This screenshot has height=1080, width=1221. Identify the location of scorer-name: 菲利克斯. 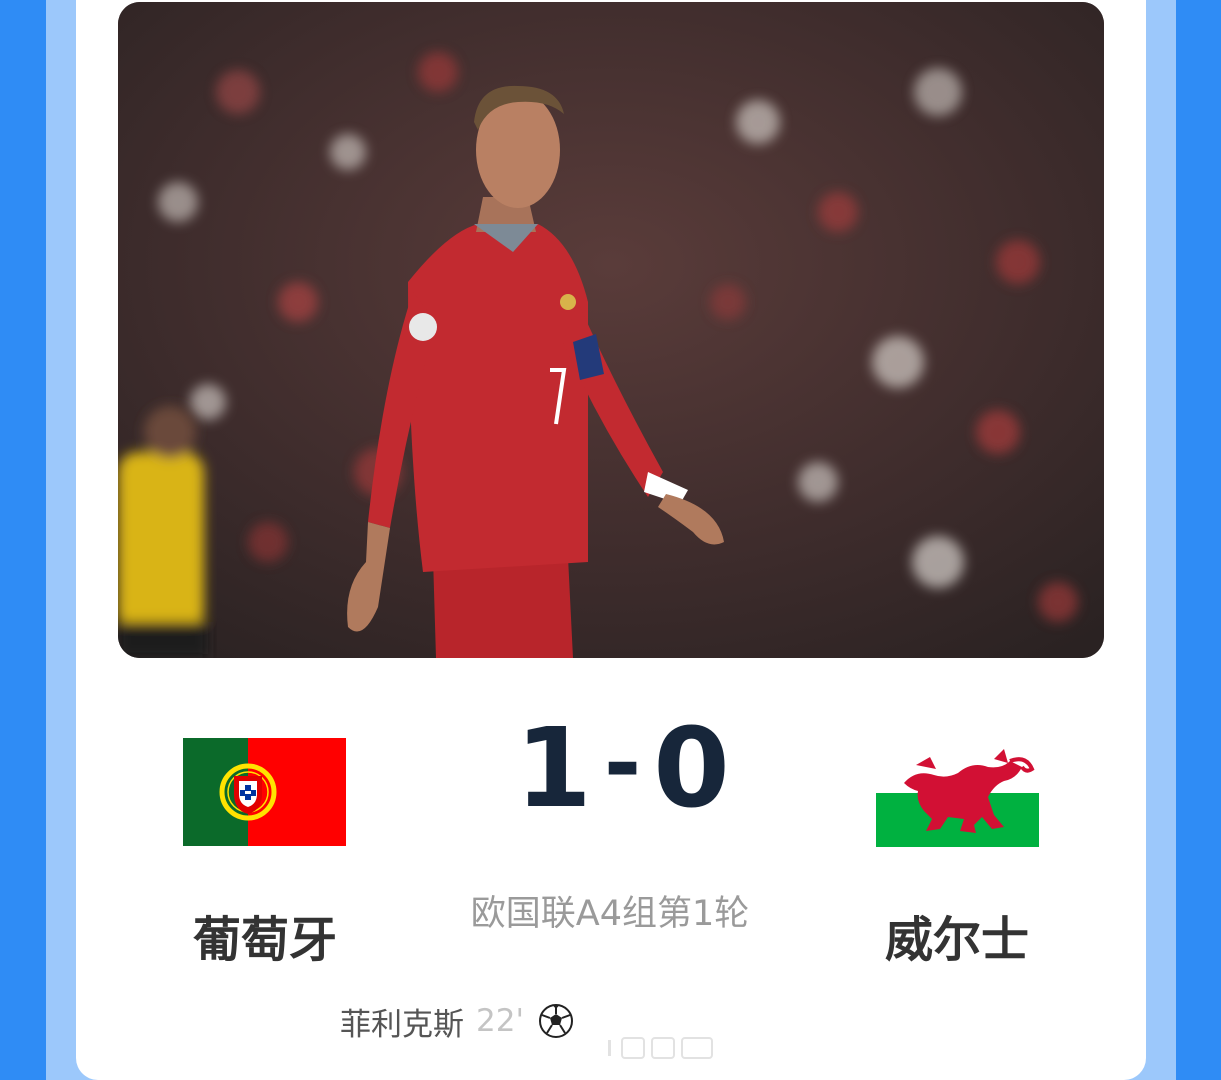
(402, 1024).